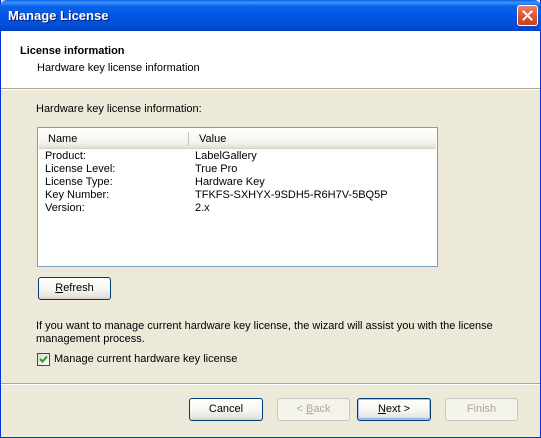 This screenshot has width=541, height=438. I want to click on row-value: Hardware Key, so click(230, 182).